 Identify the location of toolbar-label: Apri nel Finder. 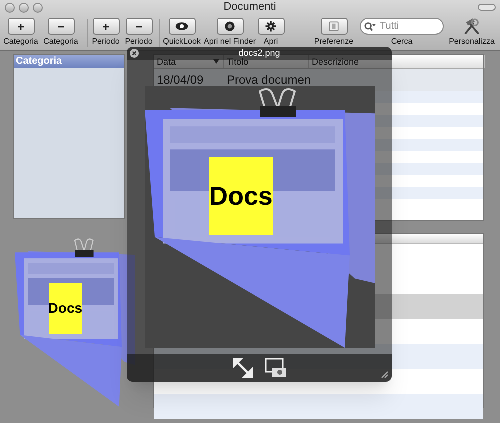
(230, 42).